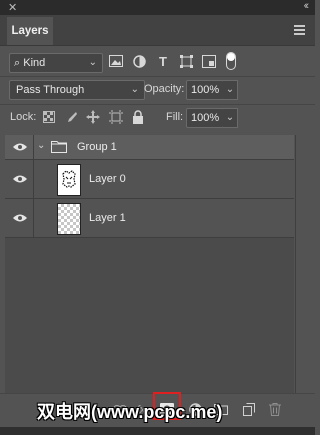 This screenshot has height=435, width=320. Describe the element at coordinates (59, 147) in the screenshot. I see `folder-icon` at that location.